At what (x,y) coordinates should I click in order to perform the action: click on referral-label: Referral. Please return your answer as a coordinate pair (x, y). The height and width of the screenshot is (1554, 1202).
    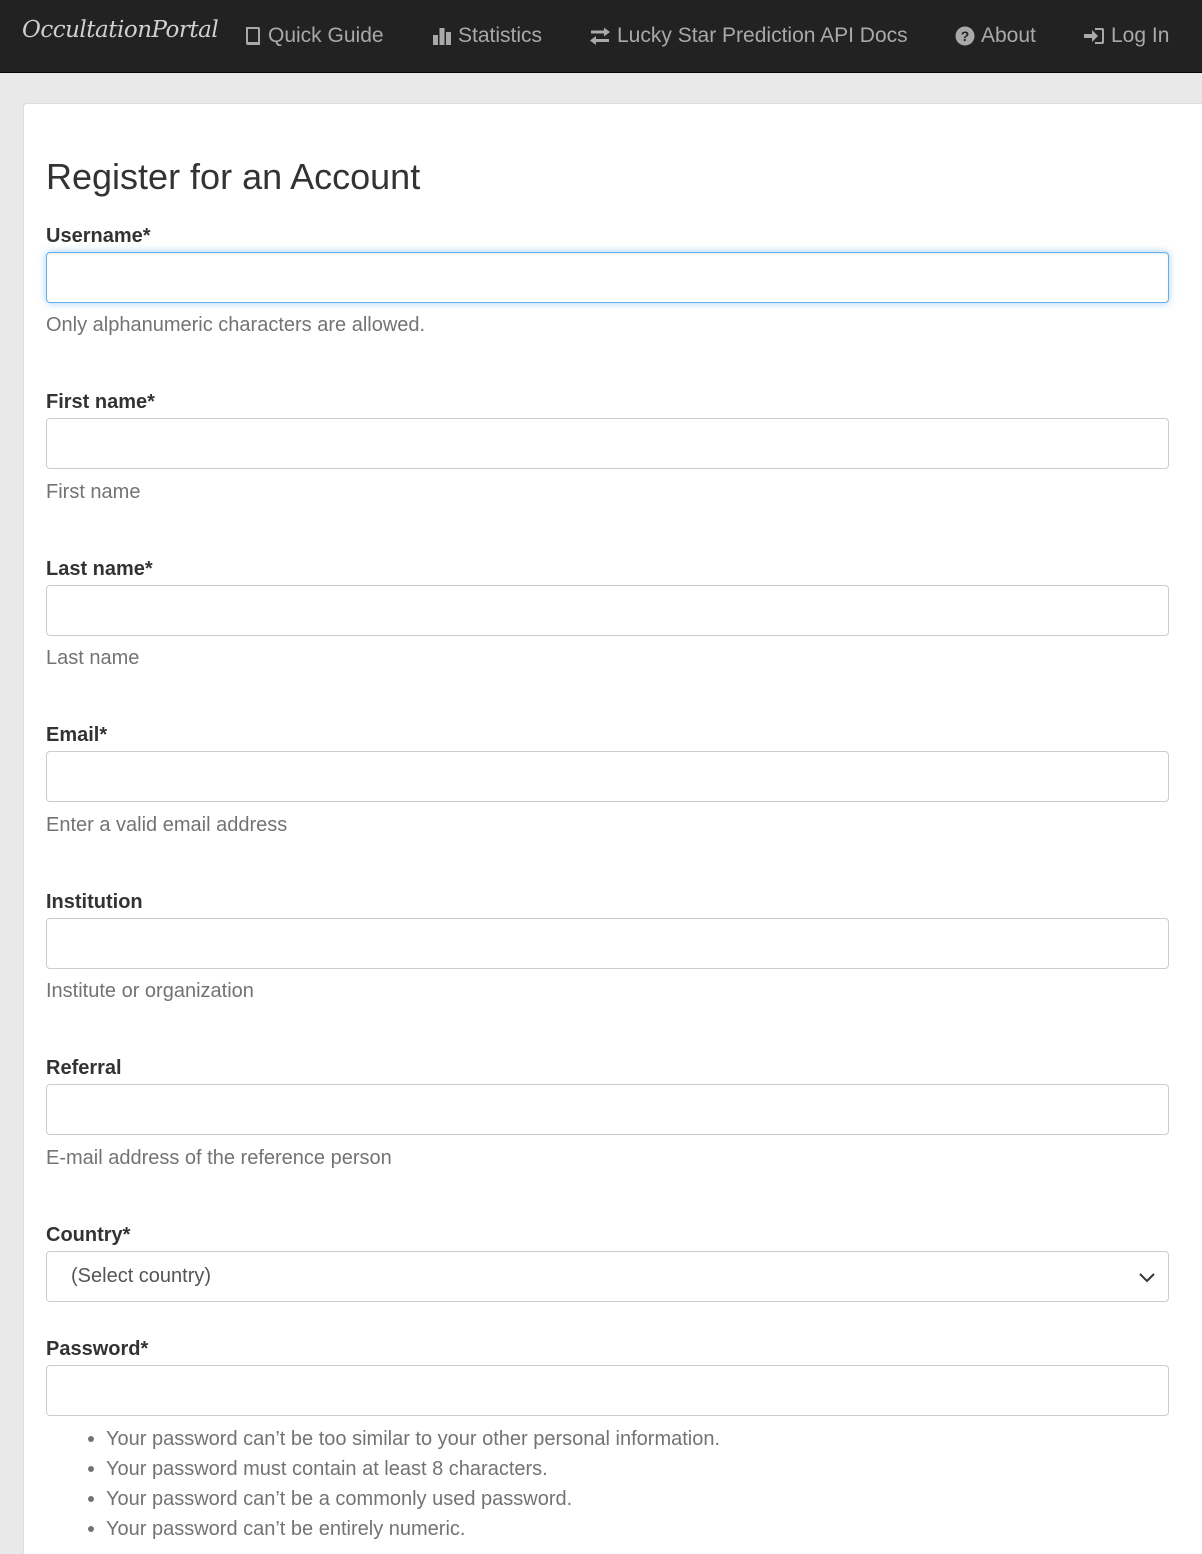
    Looking at the image, I should click on (84, 1068).